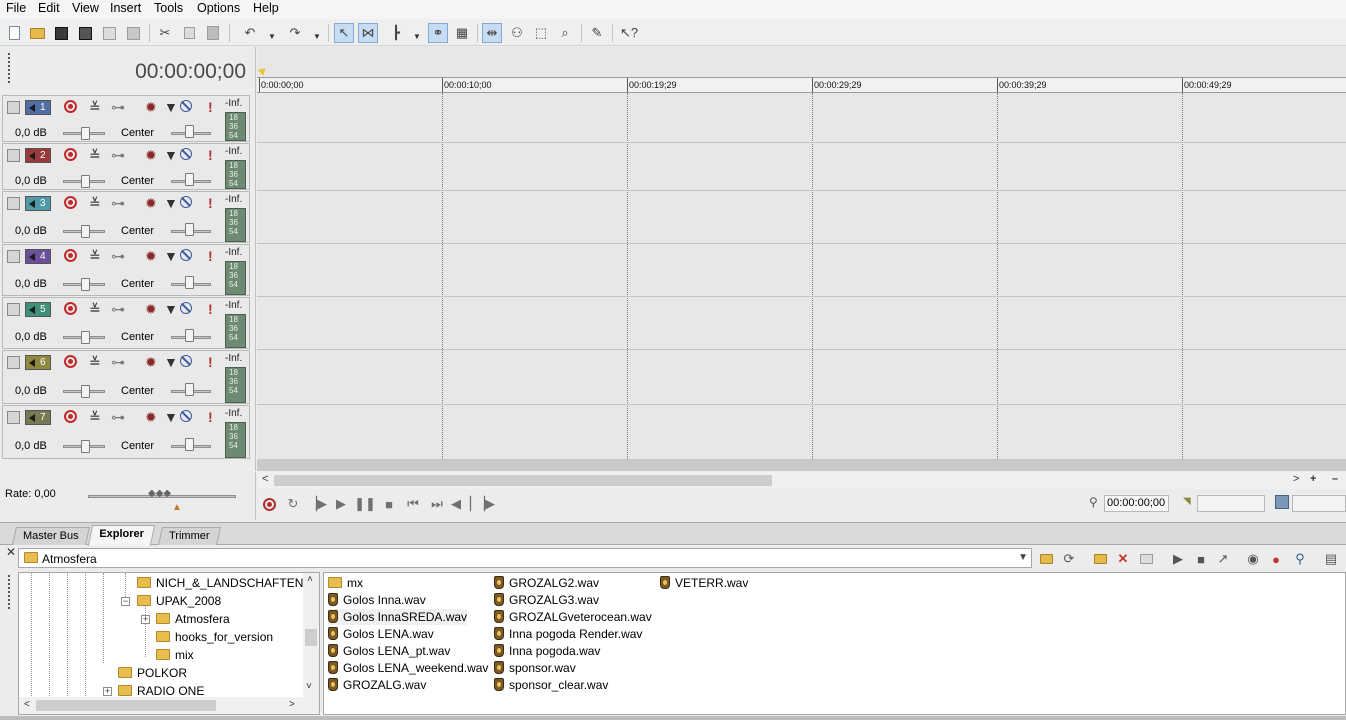  Describe the element at coordinates (125, 601) in the screenshot. I see `collapse-icon: −` at that location.